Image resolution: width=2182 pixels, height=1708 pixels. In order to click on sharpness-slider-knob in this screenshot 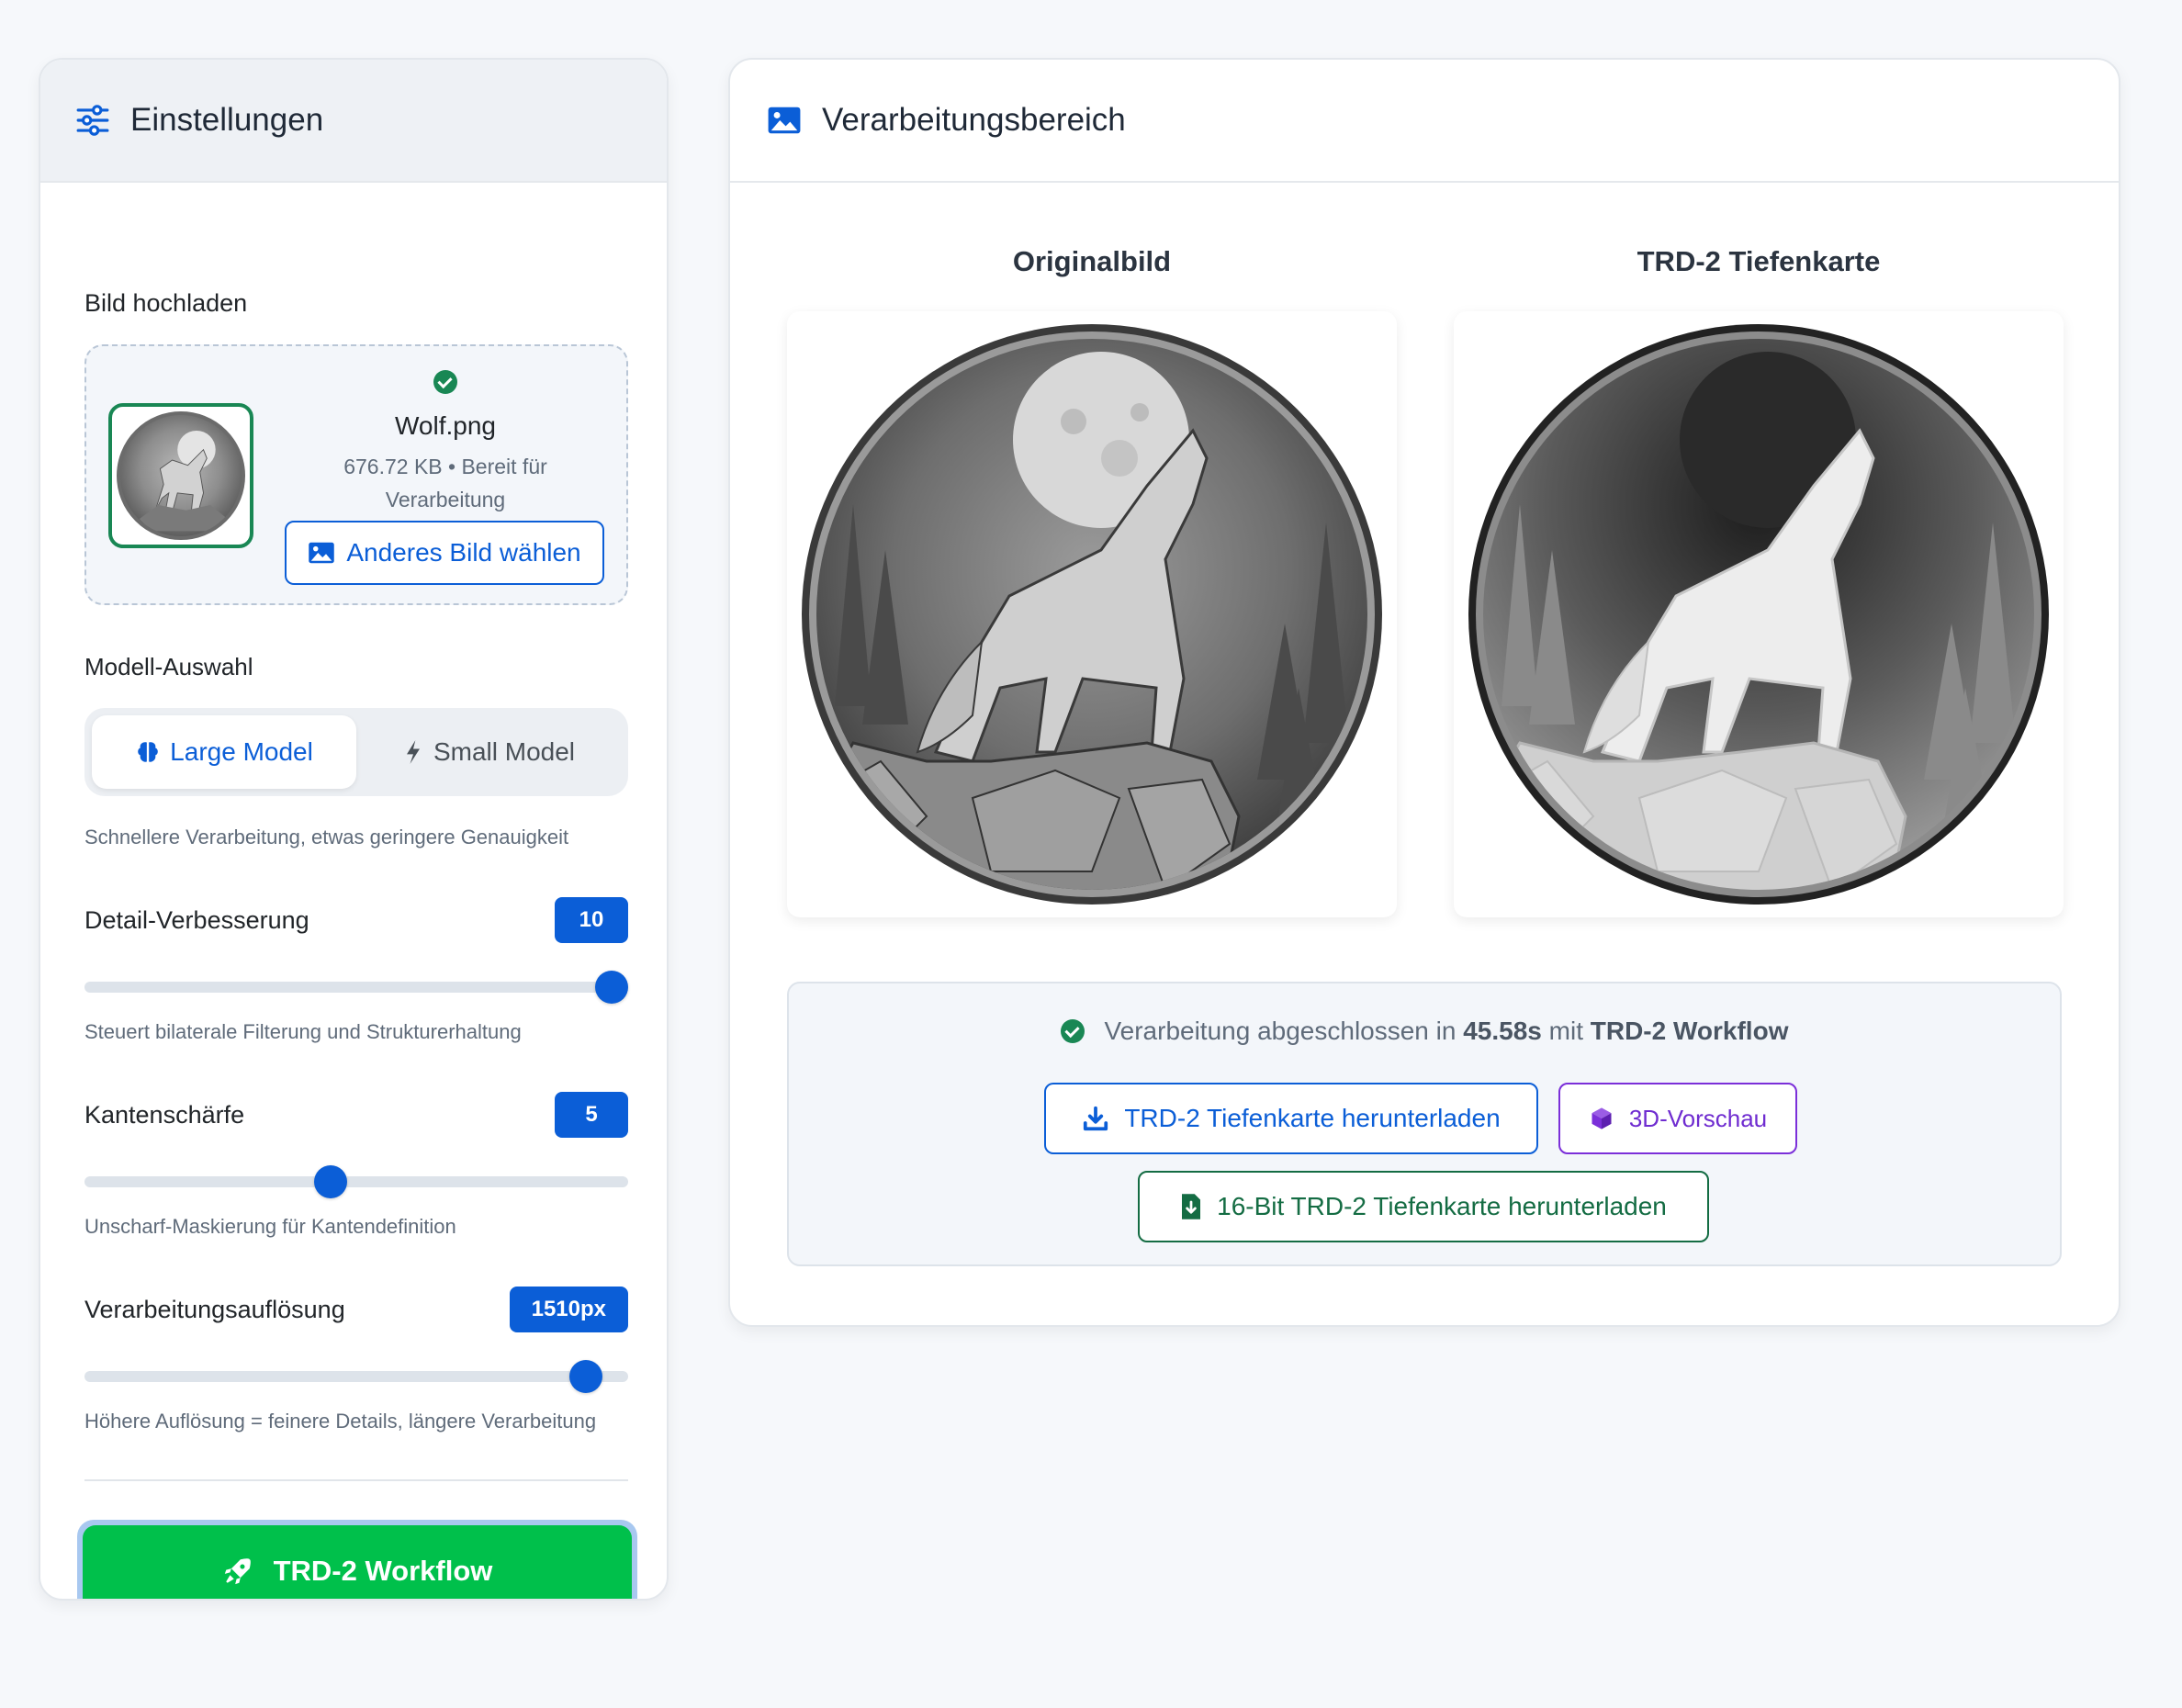, I will do `click(331, 1182)`.